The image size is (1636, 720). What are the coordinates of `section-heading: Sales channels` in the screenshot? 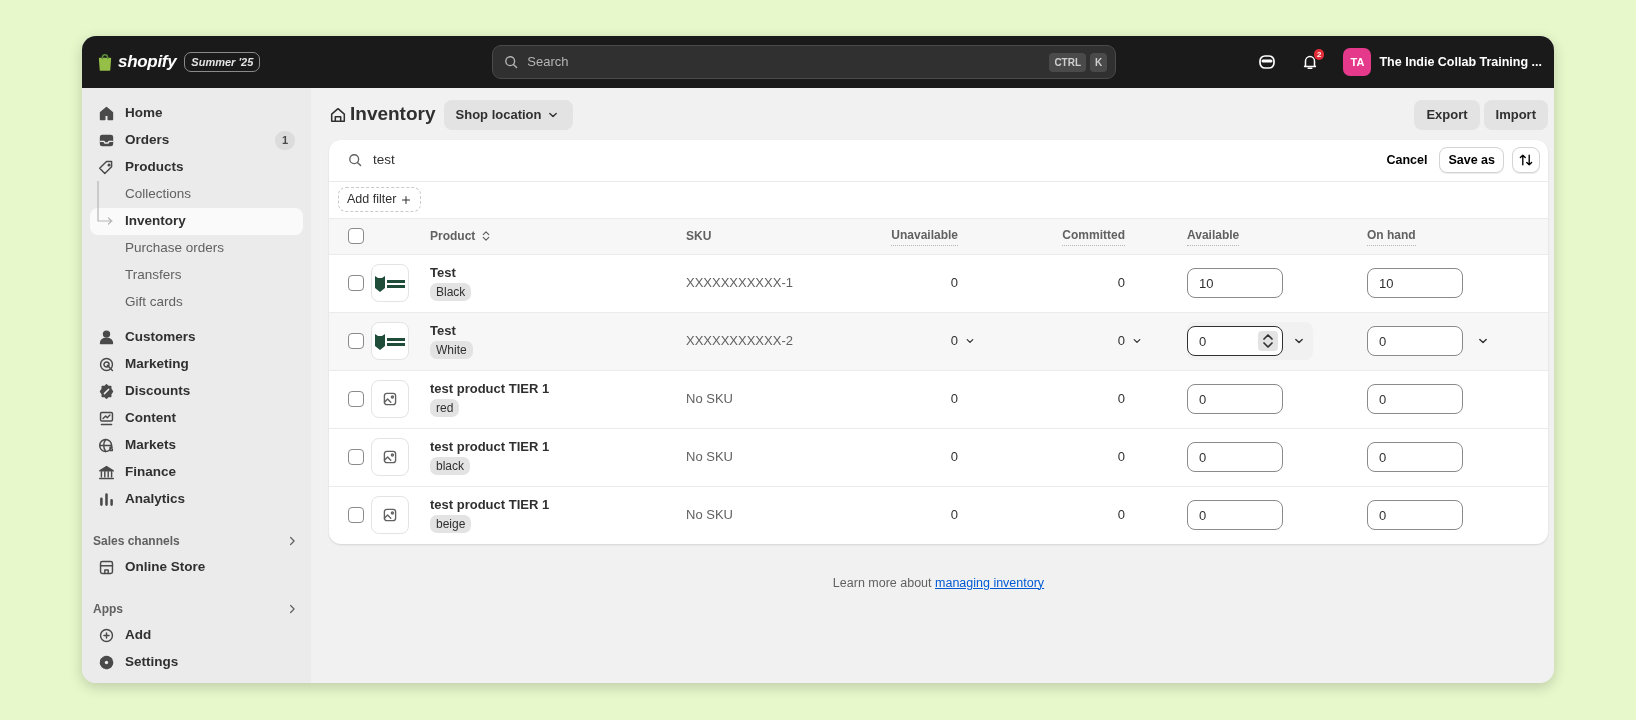 It's located at (136, 541).